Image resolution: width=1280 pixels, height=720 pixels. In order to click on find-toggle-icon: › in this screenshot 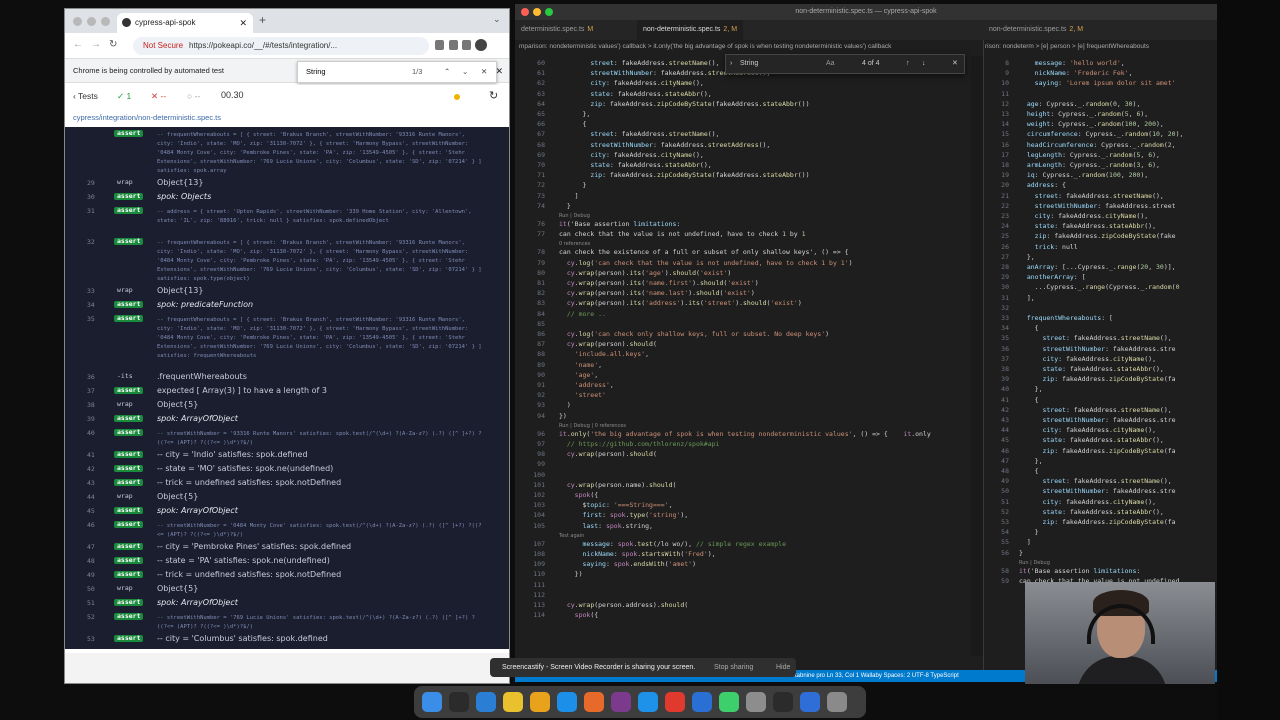, I will do `click(731, 64)`.